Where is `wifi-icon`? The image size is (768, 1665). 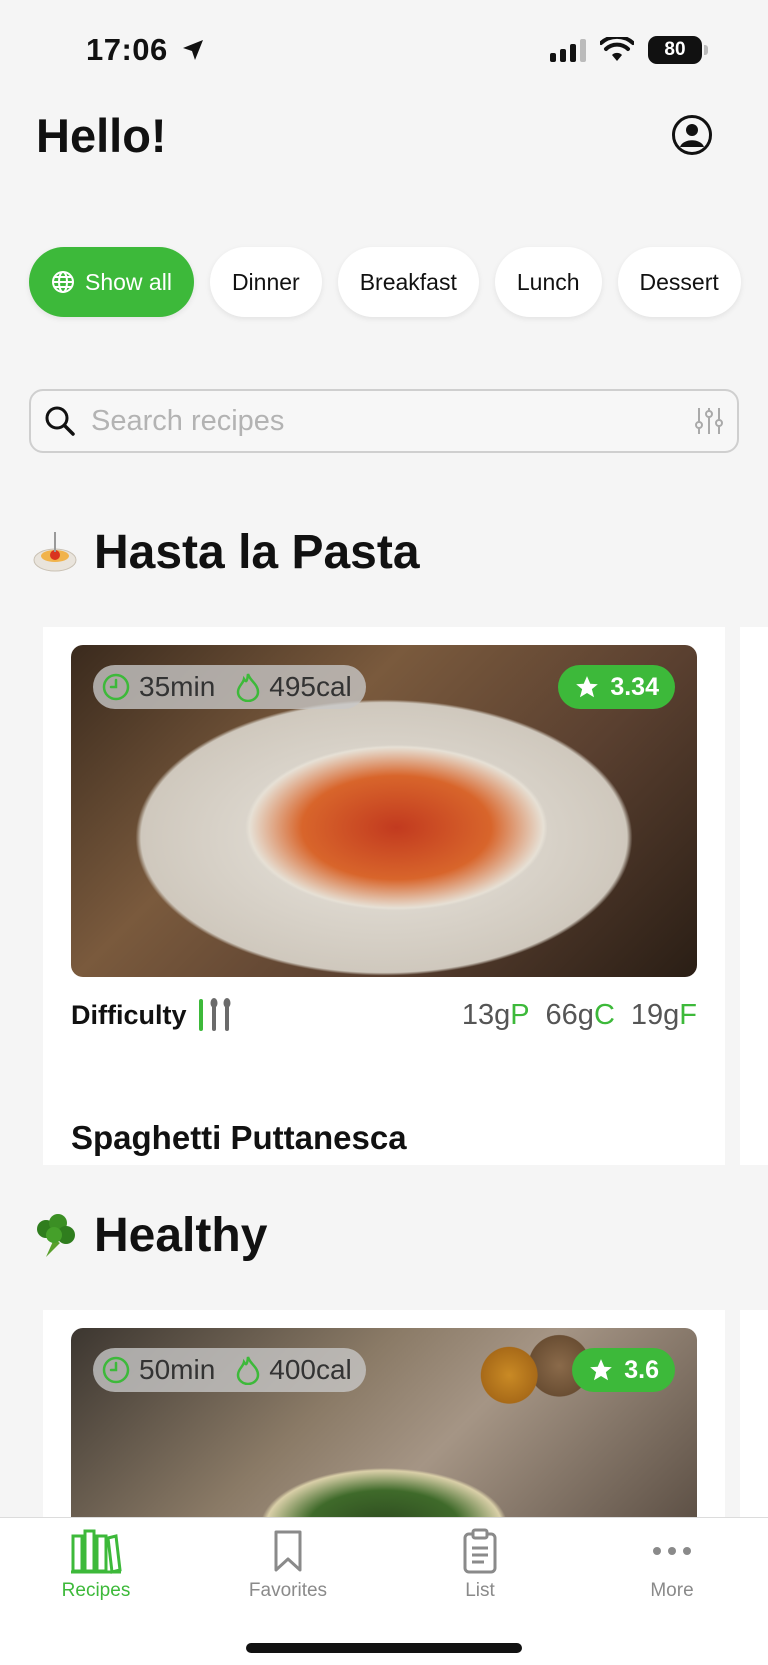
wifi-icon is located at coordinates (617, 49).